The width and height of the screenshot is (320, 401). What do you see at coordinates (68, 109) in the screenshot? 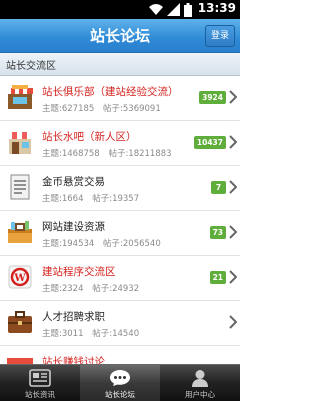
I see `topics-count: 主题:627185` at bounding box center [68, 109].